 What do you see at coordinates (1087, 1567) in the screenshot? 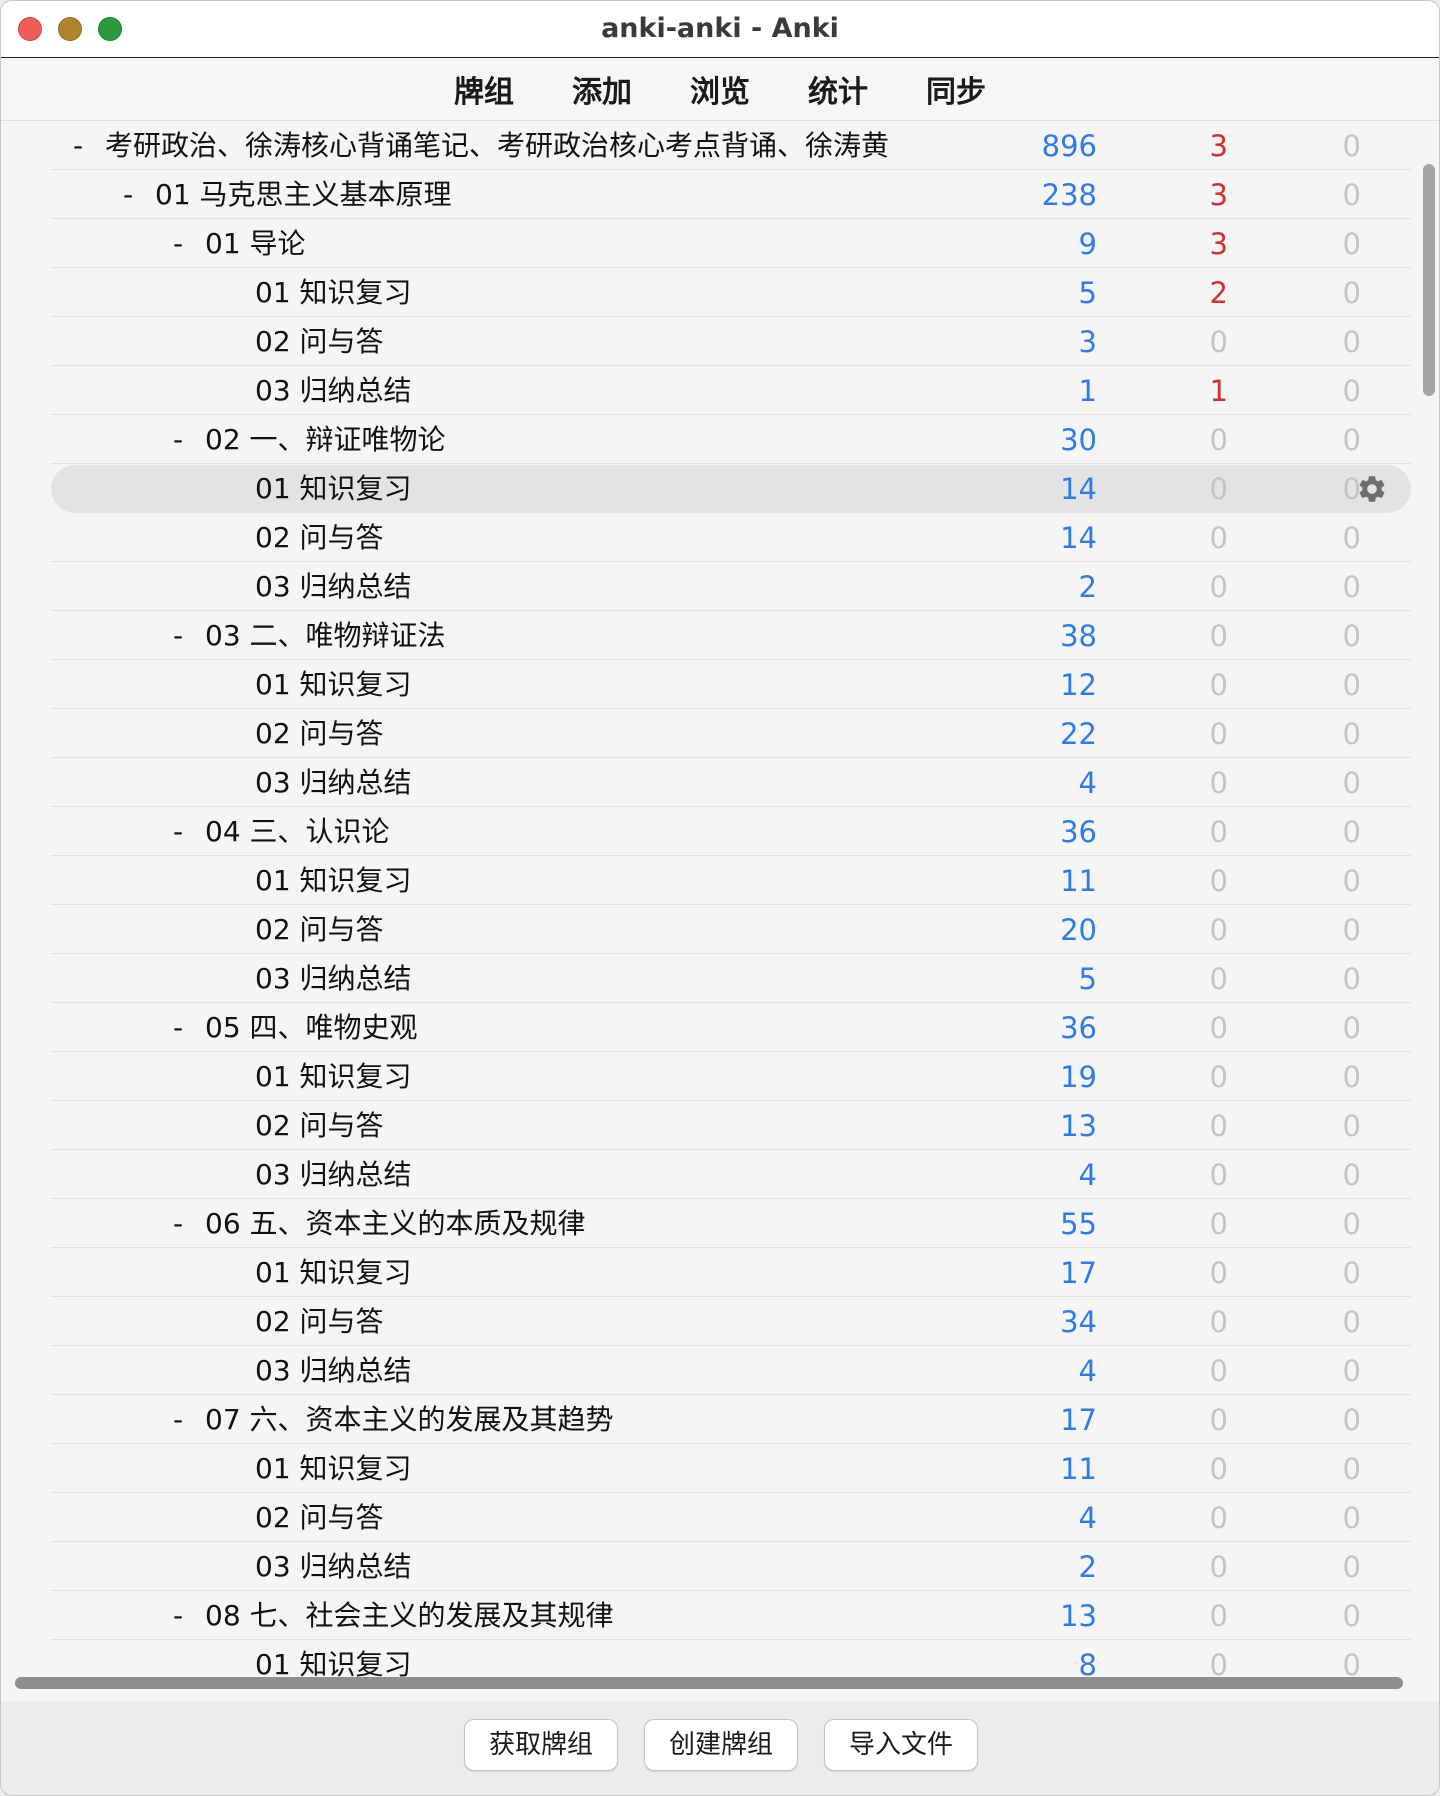
I see `new-count: 2` at bounding box center [1087, 1567].